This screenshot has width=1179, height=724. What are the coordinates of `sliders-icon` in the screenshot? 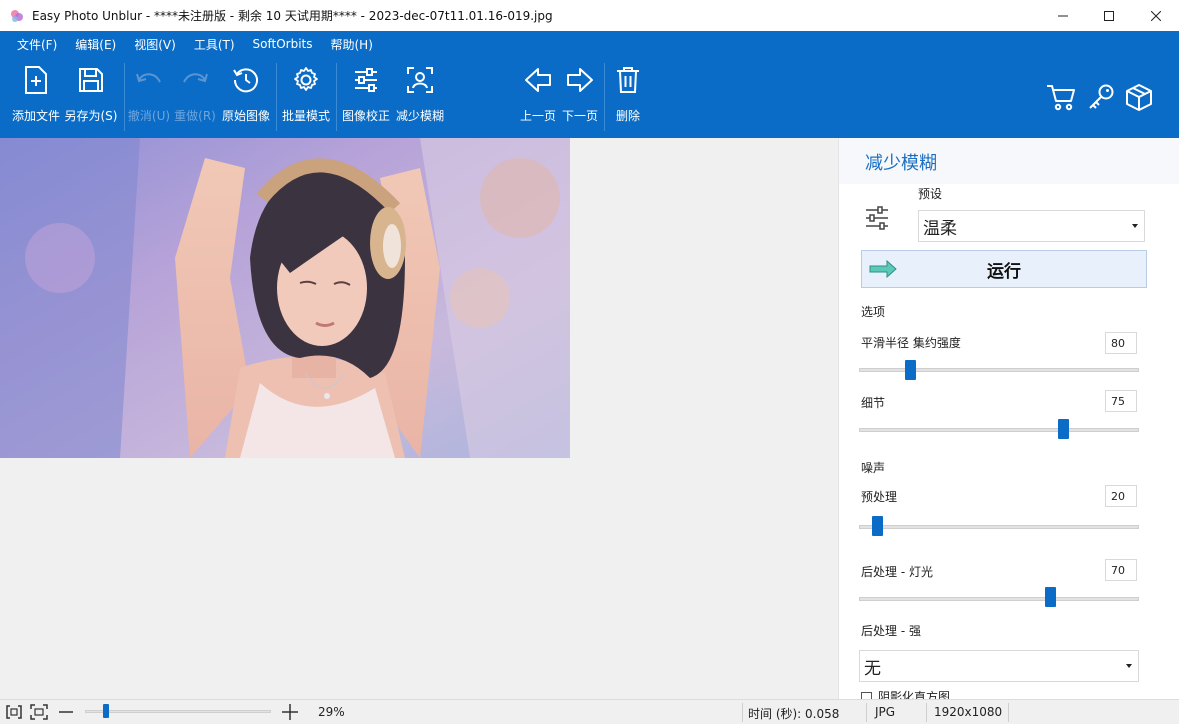 It's located at (366, 80).